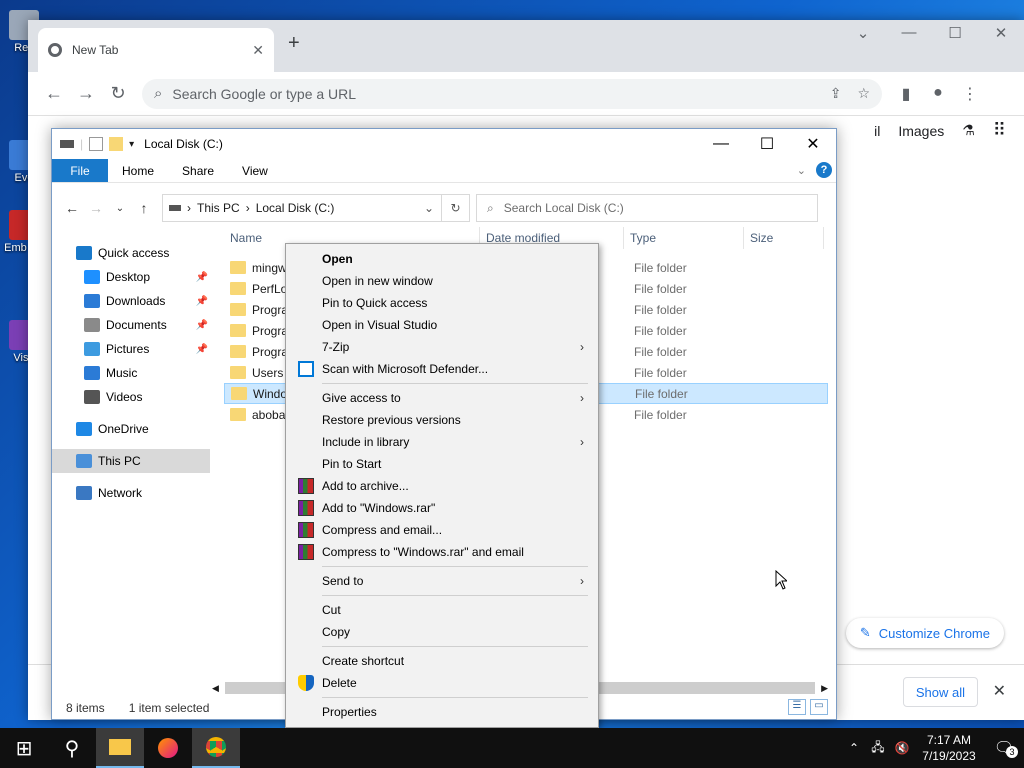 Image resolution: width=1024 pixels, height=768 pixels. What do you see at coordinates (949, 748) in the screenshot?
I see `clock: 7:17 AM 7/19/2023` at bounding box center [949, 748].